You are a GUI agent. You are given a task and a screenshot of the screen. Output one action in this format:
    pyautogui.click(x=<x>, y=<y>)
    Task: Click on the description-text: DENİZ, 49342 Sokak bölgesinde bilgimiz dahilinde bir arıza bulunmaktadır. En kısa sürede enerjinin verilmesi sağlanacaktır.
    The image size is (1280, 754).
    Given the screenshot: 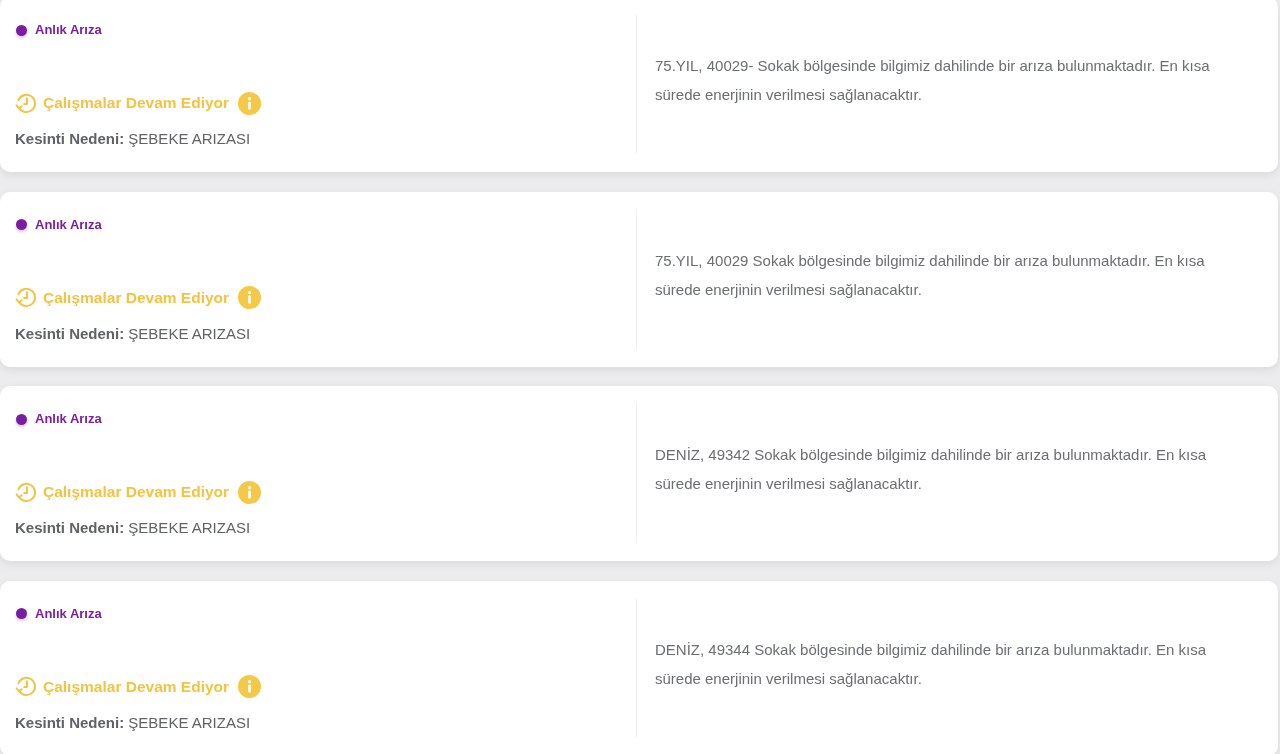 What is the action you would take?
    pyautogui.click(x=931, y=469)
    